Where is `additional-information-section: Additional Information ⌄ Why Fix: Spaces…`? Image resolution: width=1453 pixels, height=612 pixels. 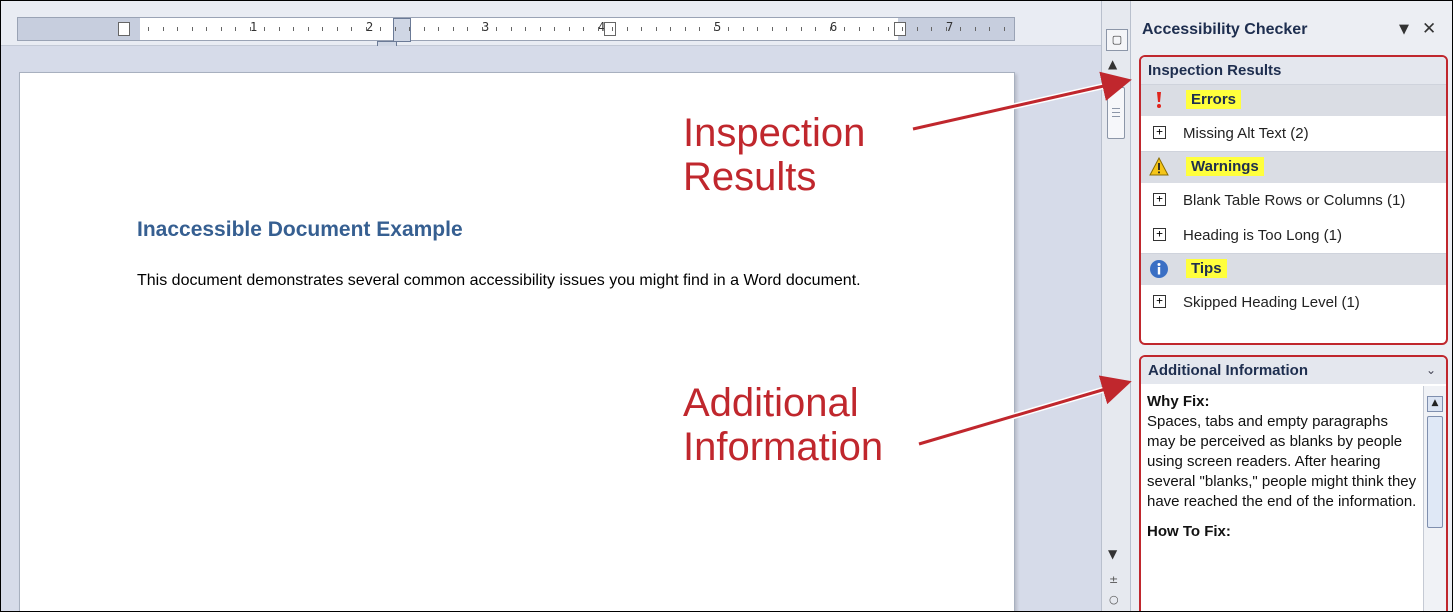
additional-information-section: Additional Information ⌄ Why Fix: Spaces… is located at coordinates (1293, 483).